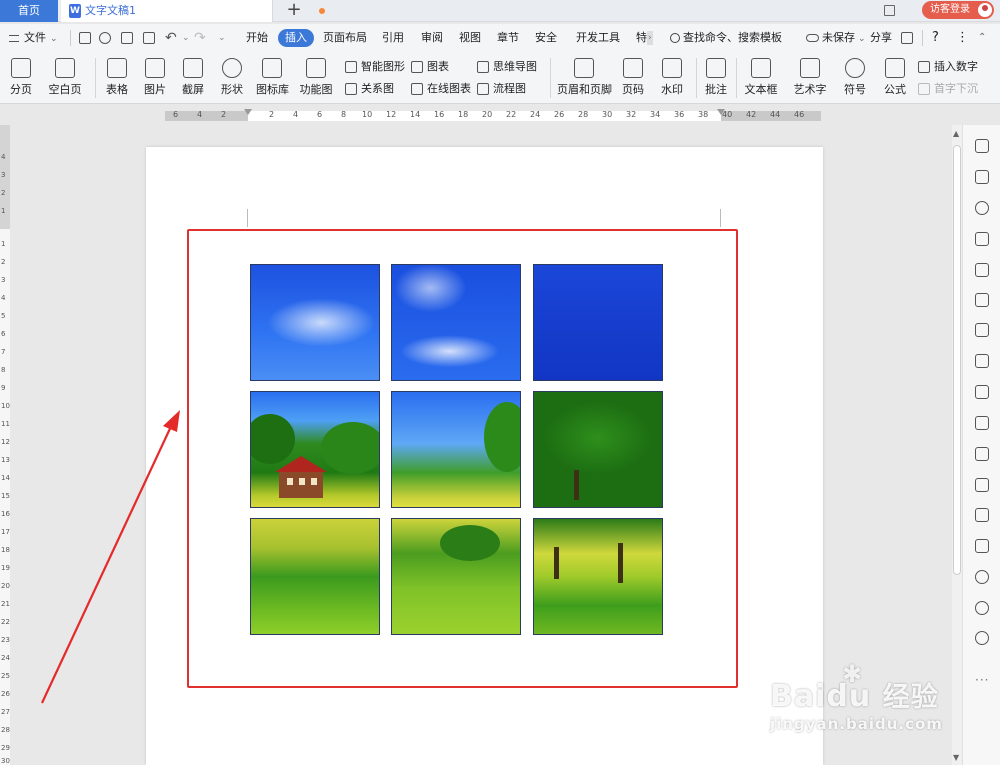  What do you see at coordinates (5, 442) in the screenshot?
I see `ruler-label: 12` at bounding box center [5, 442].